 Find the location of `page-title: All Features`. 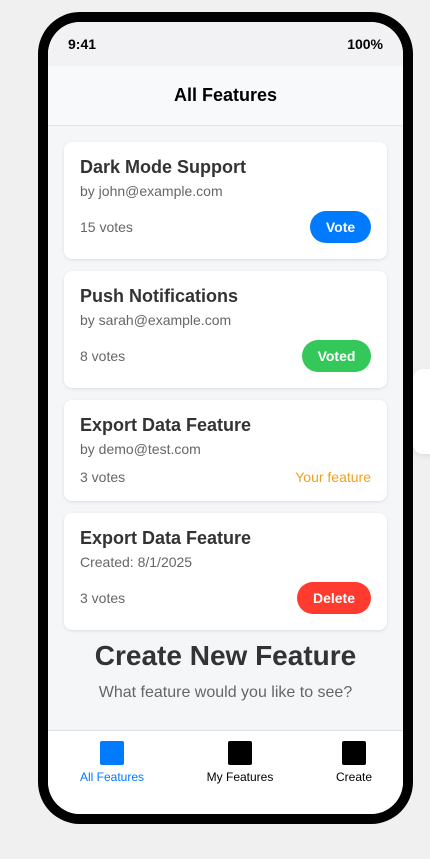

page-title: All Features is located at coordinates (225, 95).